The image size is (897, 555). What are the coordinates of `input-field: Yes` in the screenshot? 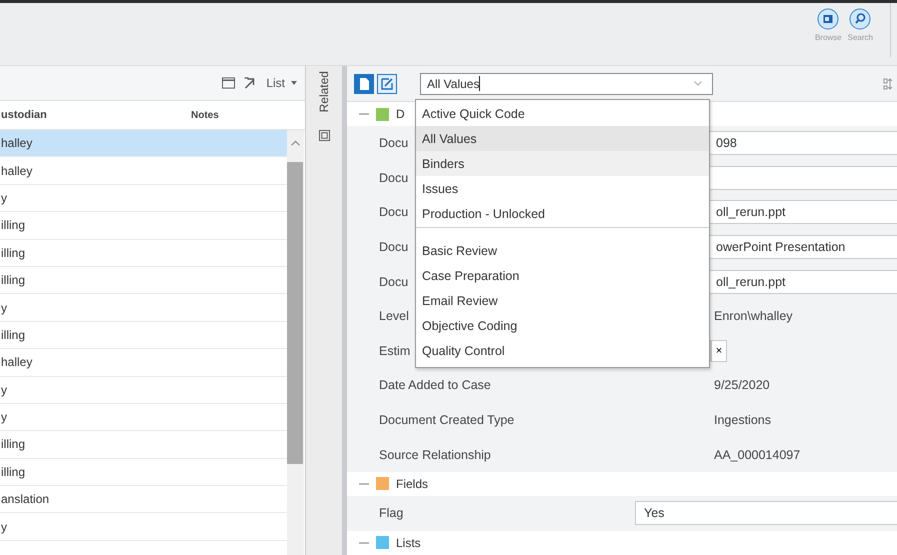 It's located at (766, 513).